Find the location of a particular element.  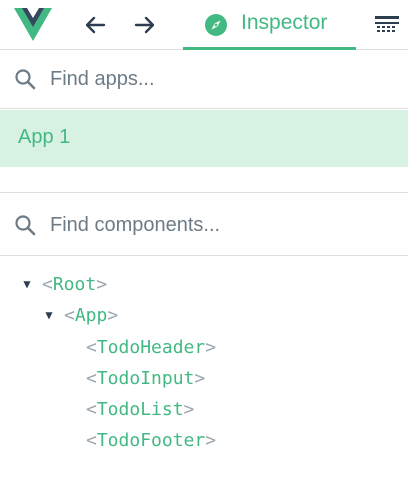

tree-node-label: App is located at coordinates (91, 315).